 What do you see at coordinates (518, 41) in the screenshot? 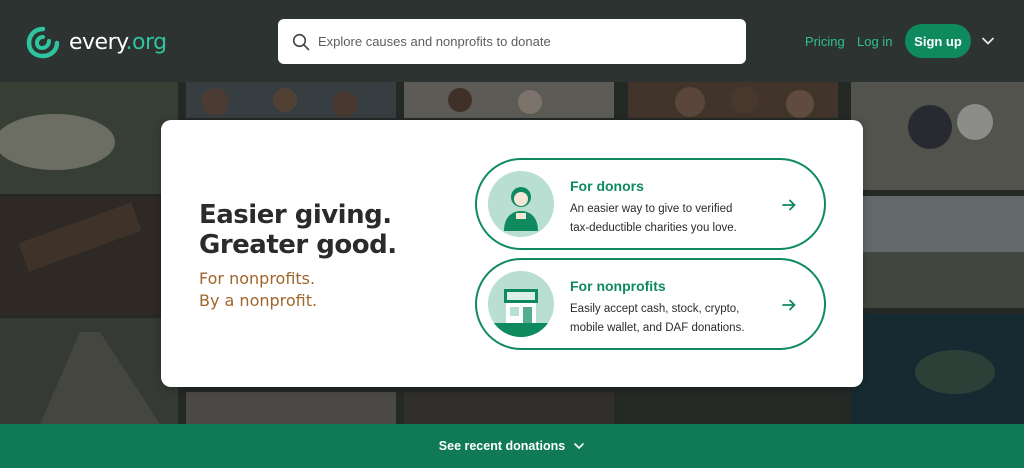
I see `search-input` at bounding box center [518, 41].